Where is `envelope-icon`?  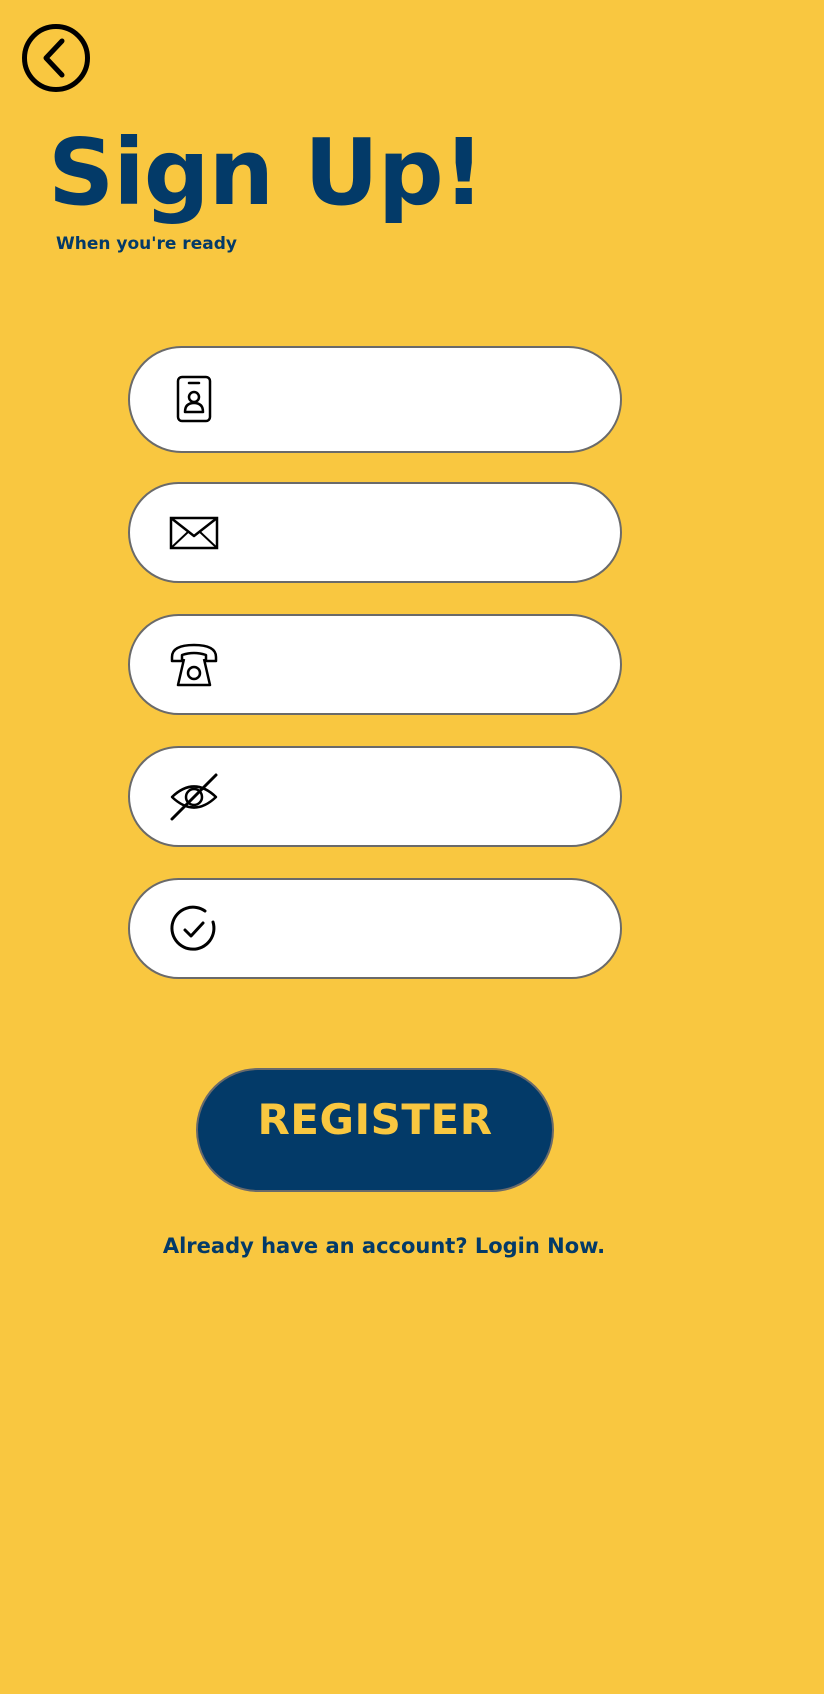 envelope-icon is located at coordinates (194, 533).